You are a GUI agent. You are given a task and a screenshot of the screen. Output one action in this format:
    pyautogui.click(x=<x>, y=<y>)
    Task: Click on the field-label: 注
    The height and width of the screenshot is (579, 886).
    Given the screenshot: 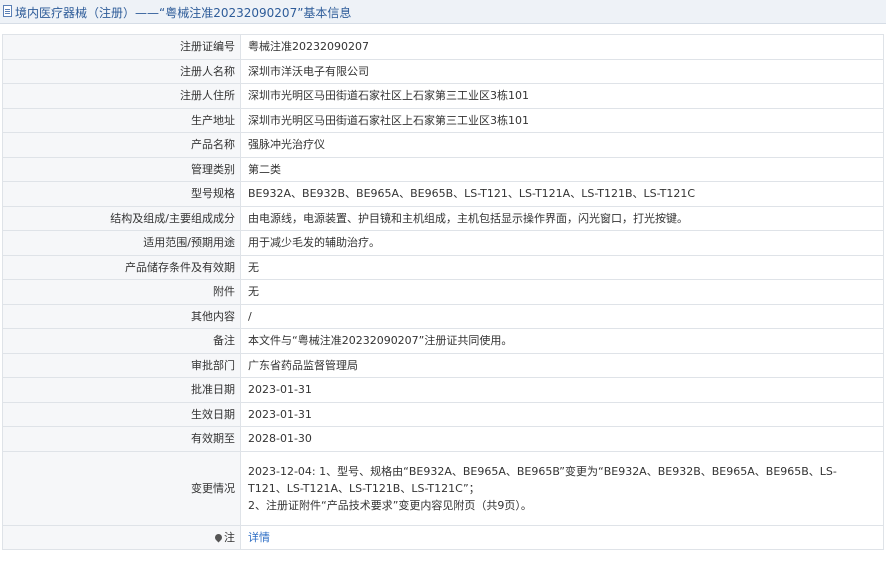 What is the action you would take?
    pyautogui.click(x=229, y=537)
    